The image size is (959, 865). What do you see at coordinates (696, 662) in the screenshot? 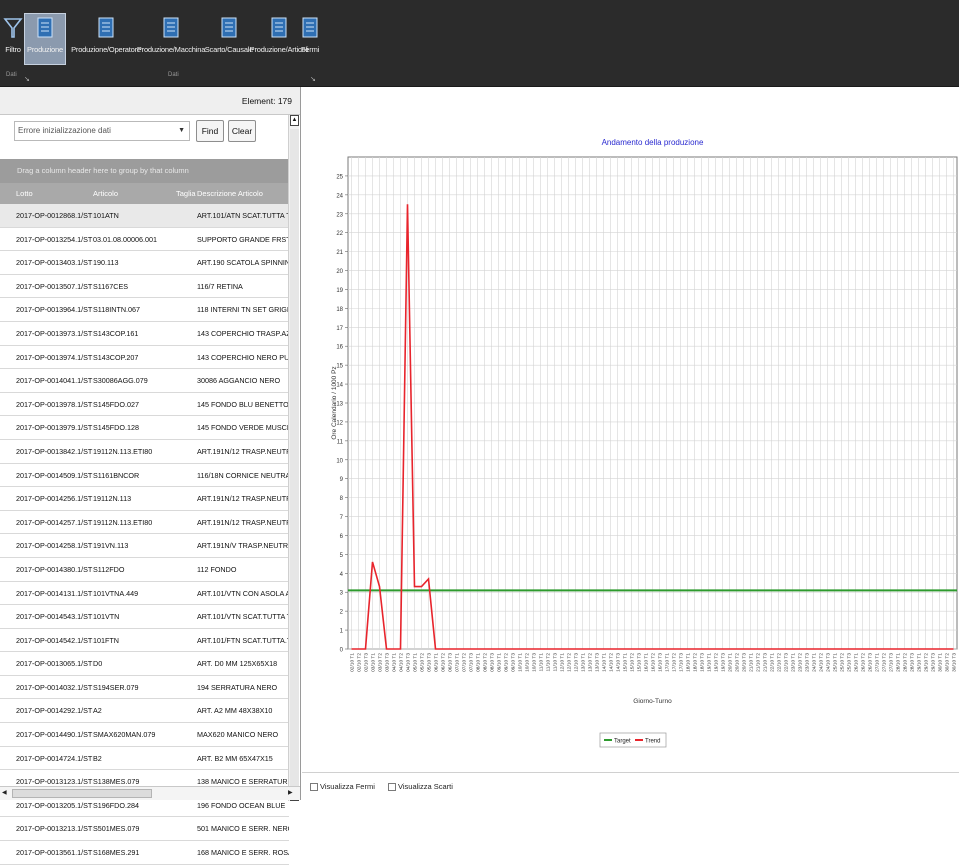
I see `x-tick-label: 18/10 T2` at bounding box center [696, 662].